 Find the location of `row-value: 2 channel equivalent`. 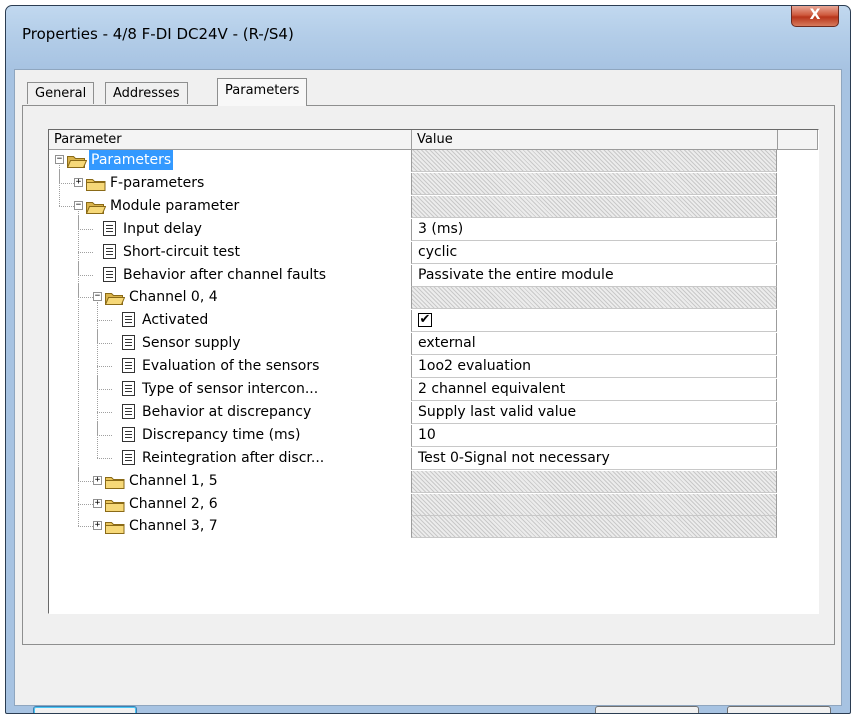

row-value: 2 channel equivalent is located at coordinates (594, 390).